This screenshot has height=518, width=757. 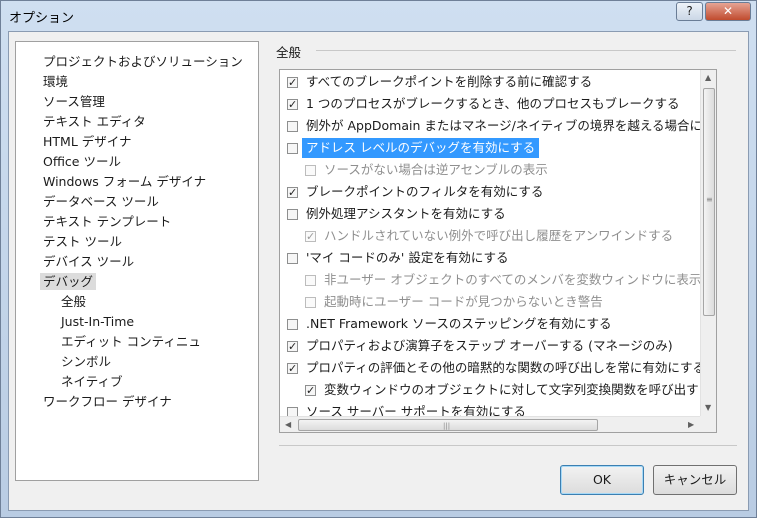 I want to click on option-label: 例外が AppDomain またはマネージ/ネイティブの境界を越える場合にブ, so click(x=503, y=125).